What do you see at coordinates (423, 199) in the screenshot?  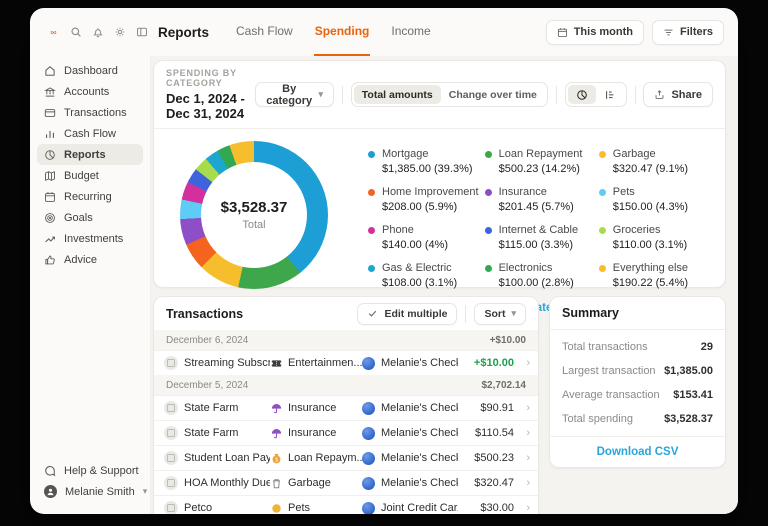 I see `legend-item-home-improvement: Home Improvement $208.00 (5.9%)` at bounding box center [423, 199].